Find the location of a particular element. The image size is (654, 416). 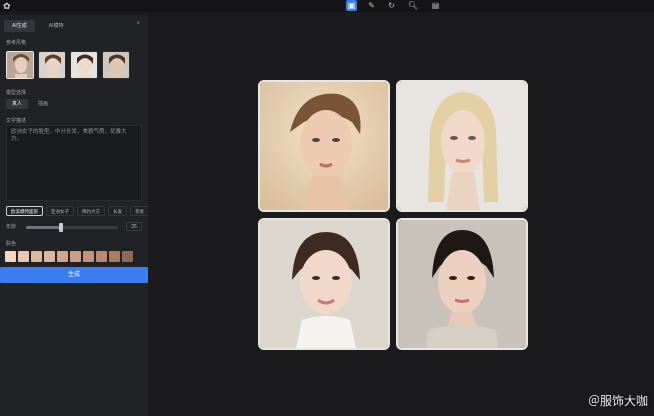

tab-ai-model: AI模特 is located at coordinates (56, 26).